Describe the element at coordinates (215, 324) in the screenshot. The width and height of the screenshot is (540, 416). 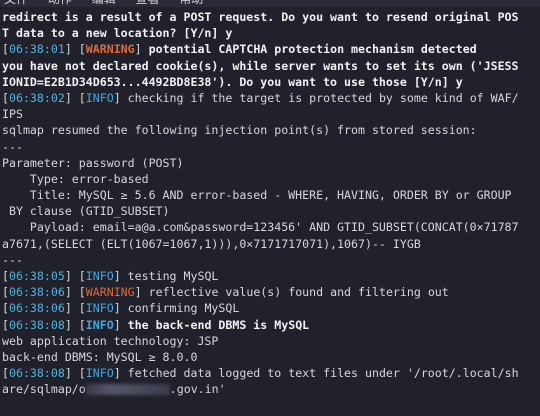
I see `log-message: the back-end DBMS is MySQL` at that location.